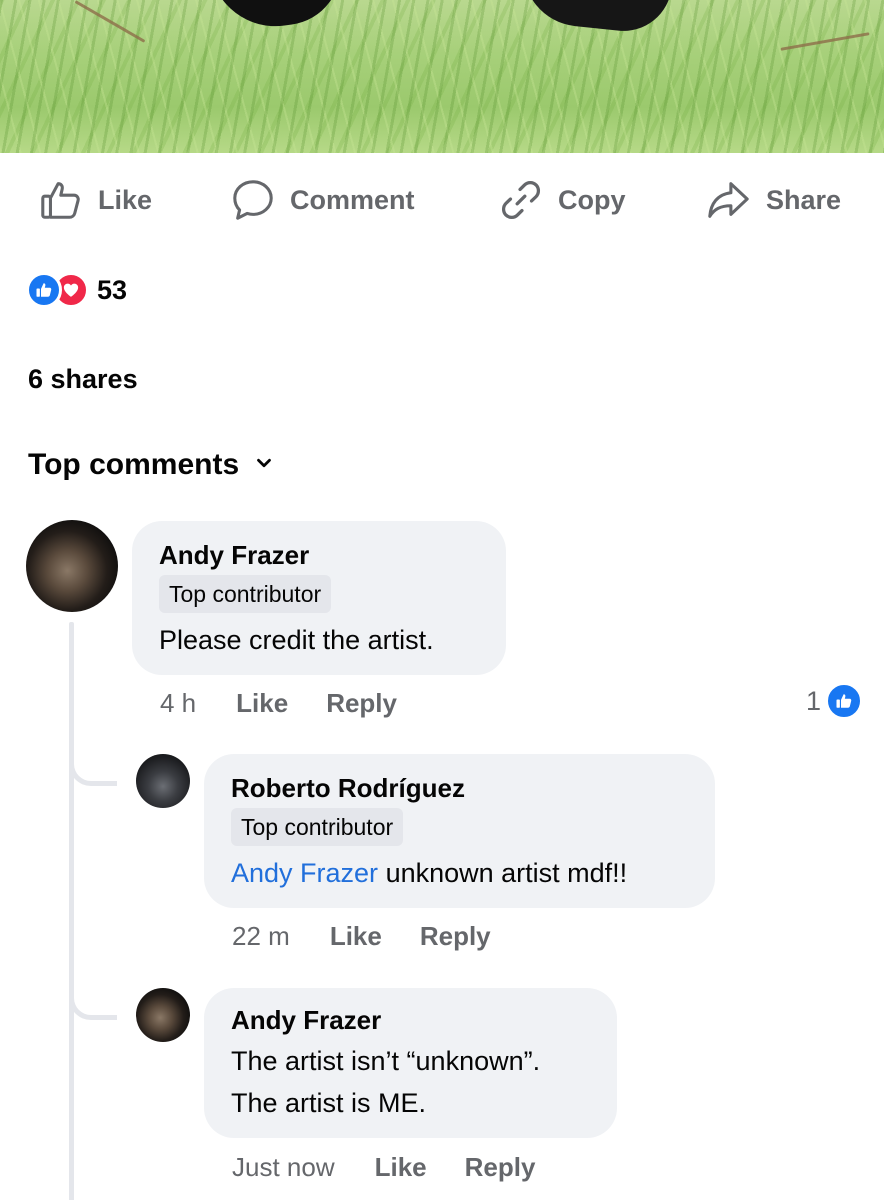 This screenshot has height=1200, width=884. Describe the element at coordinates (296, 640) in the screenshot. I see `comment-text: Please credit the artist.` at that location.